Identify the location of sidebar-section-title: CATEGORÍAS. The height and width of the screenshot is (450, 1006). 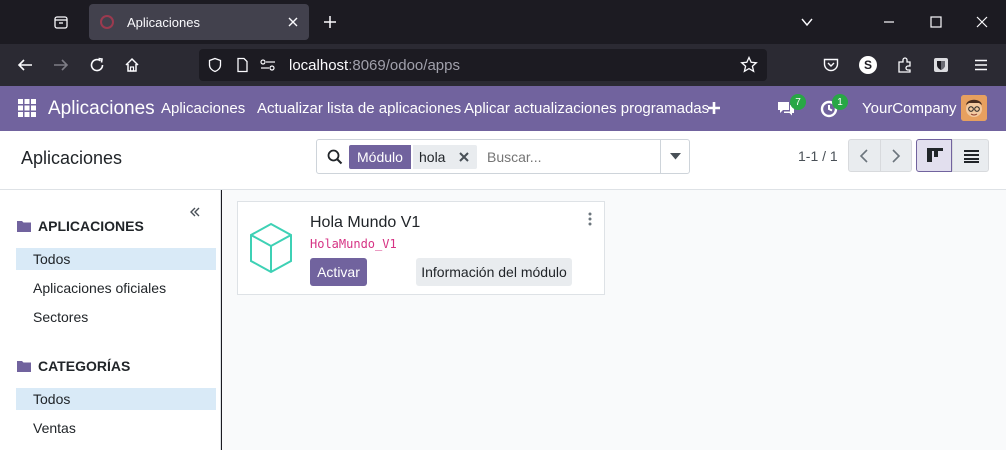
(84, 366).